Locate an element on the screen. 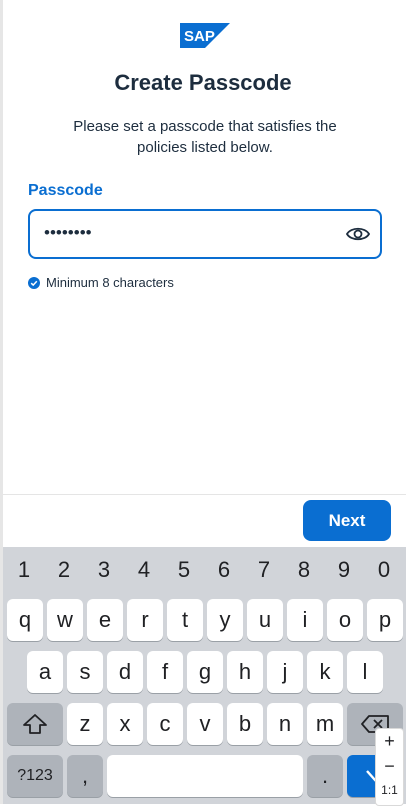 This screenshot has height=806, width=406. key-m: m is located at coordinates (325, 724).